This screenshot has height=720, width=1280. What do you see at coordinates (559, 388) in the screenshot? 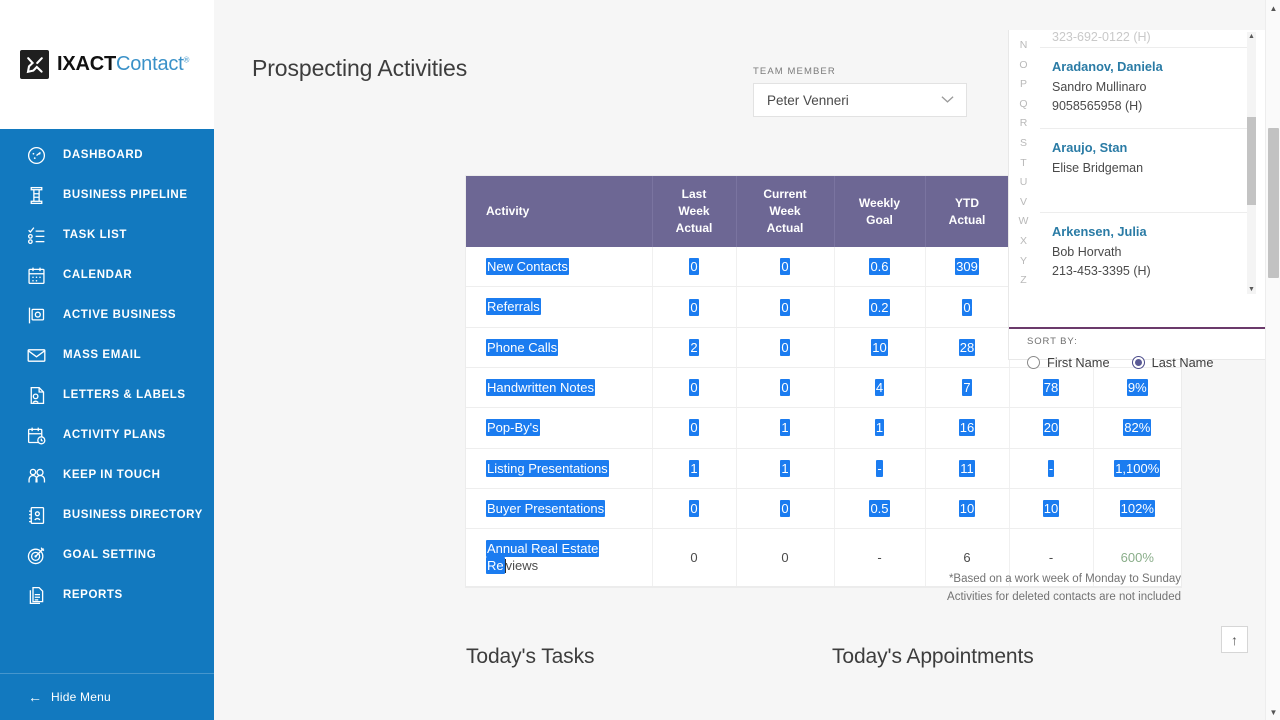
I see `cell-activity: Handwritten Notes` at bounding box center [559, 388].